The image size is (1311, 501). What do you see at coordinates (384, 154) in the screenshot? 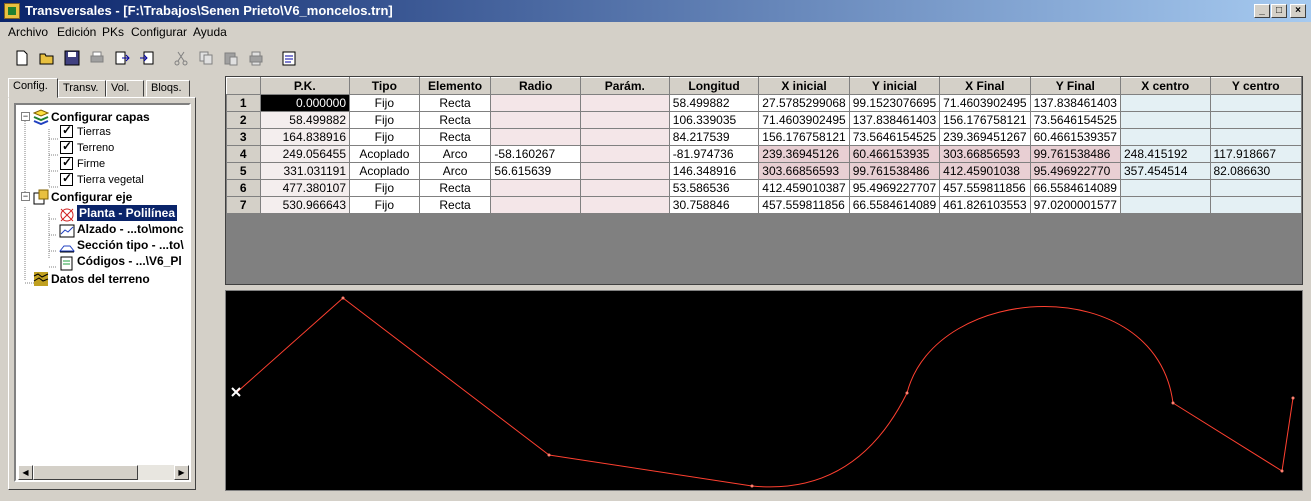
I see `cell-tipo: Acoplado` at bounding box center [384, 154].